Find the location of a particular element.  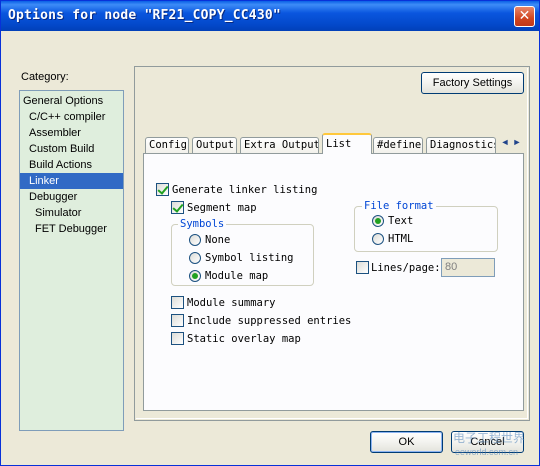

tab-diagnostics: Diagnostics is located at coordinates (461, 145).